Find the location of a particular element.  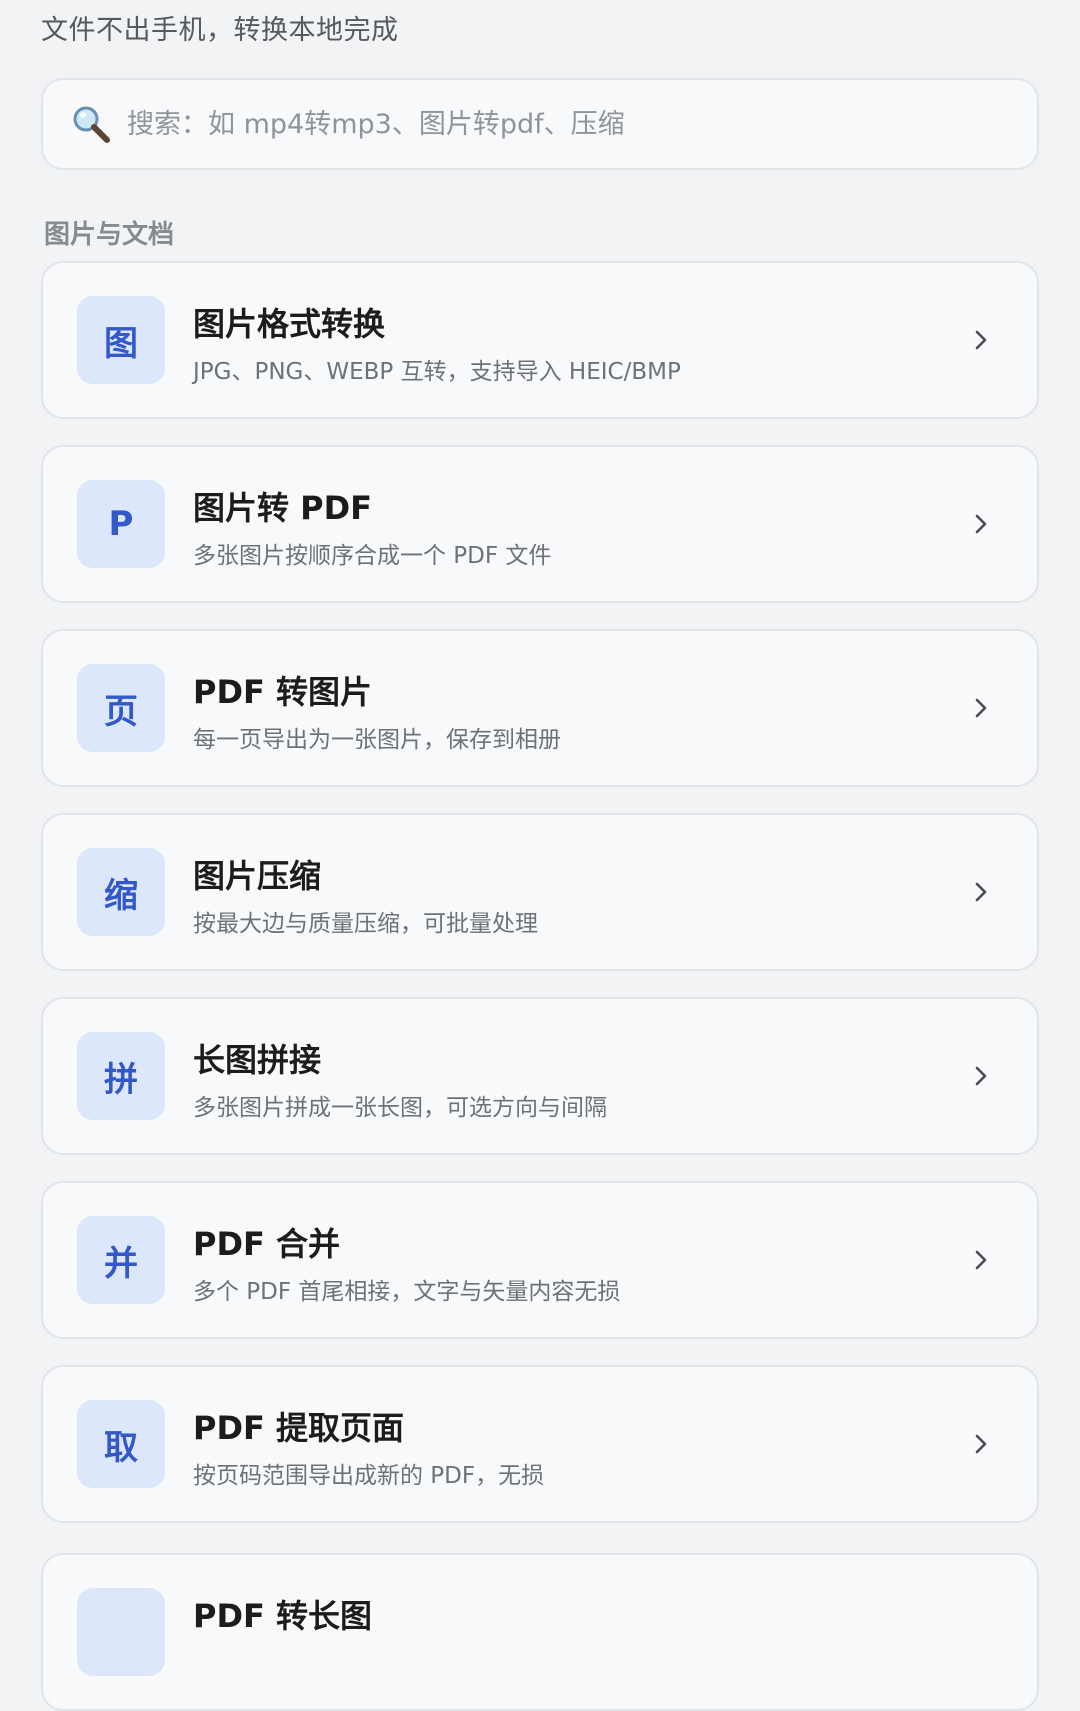

tool-card-image-convert: 图 图片格式转换 JPG、PNG、WEBP 互转，支持导入 HEIC/BMP is located at coordinates (540, 340).